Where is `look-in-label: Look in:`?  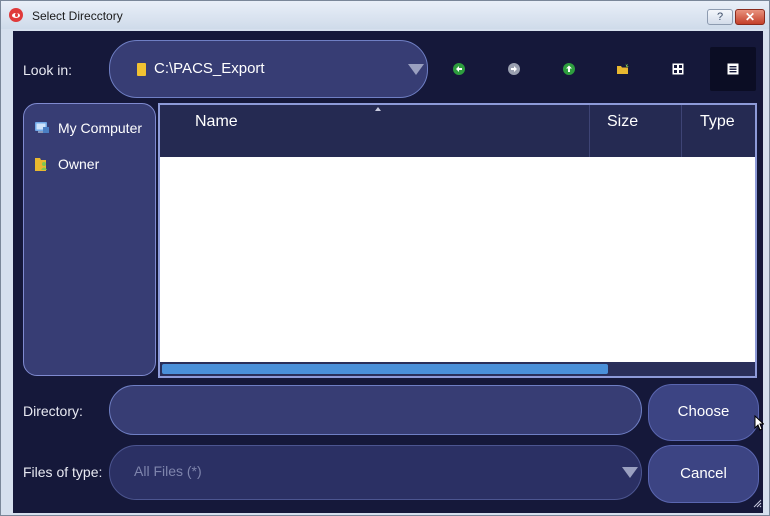 look-in-label: Look in: is located at coordinates (48, 70).